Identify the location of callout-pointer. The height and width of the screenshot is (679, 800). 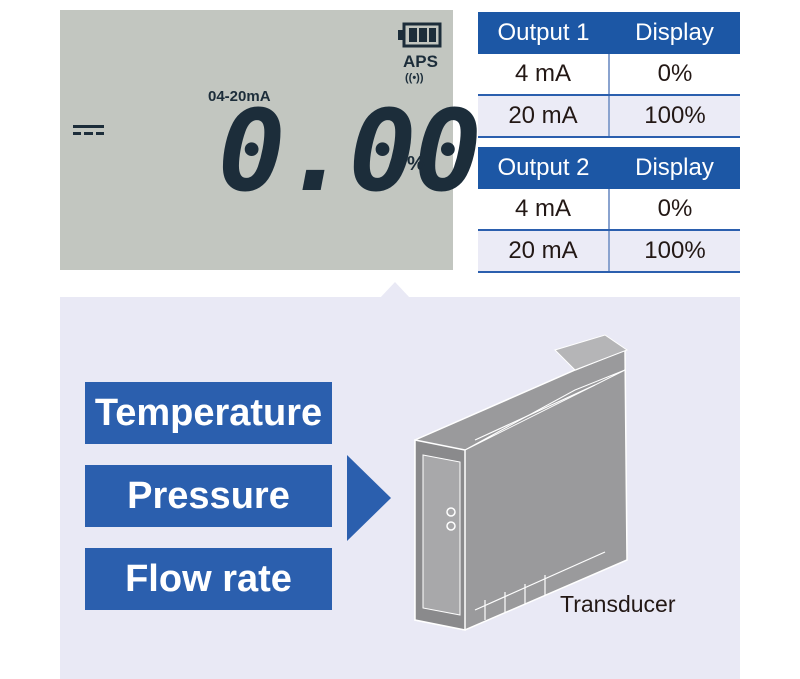
(395, 290).